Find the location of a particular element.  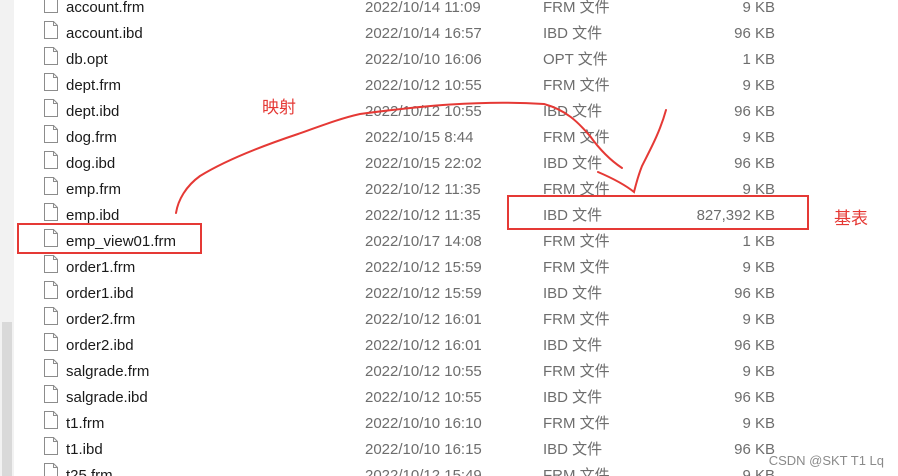

watermark-text: CSDN @SKT T1 Lq is located at coordinates (826, 460).